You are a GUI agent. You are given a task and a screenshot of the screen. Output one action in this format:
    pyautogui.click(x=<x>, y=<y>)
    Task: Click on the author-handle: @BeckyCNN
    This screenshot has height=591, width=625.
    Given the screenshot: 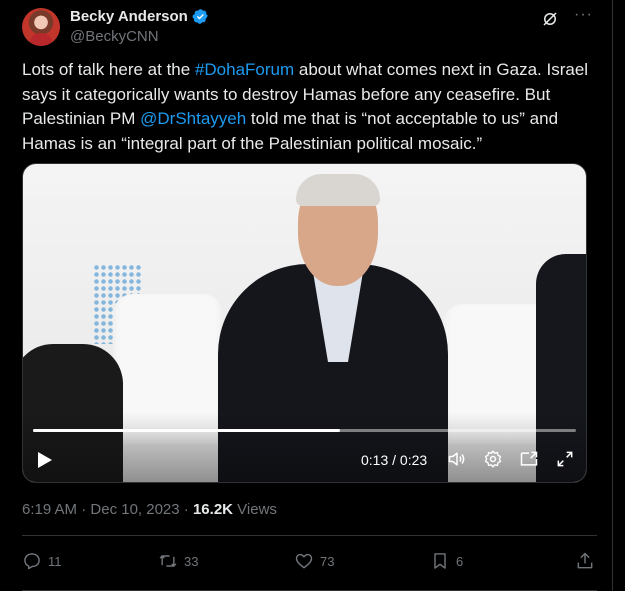 What is the action you would take?
    pyautogui.click(x=139, y=36)
    